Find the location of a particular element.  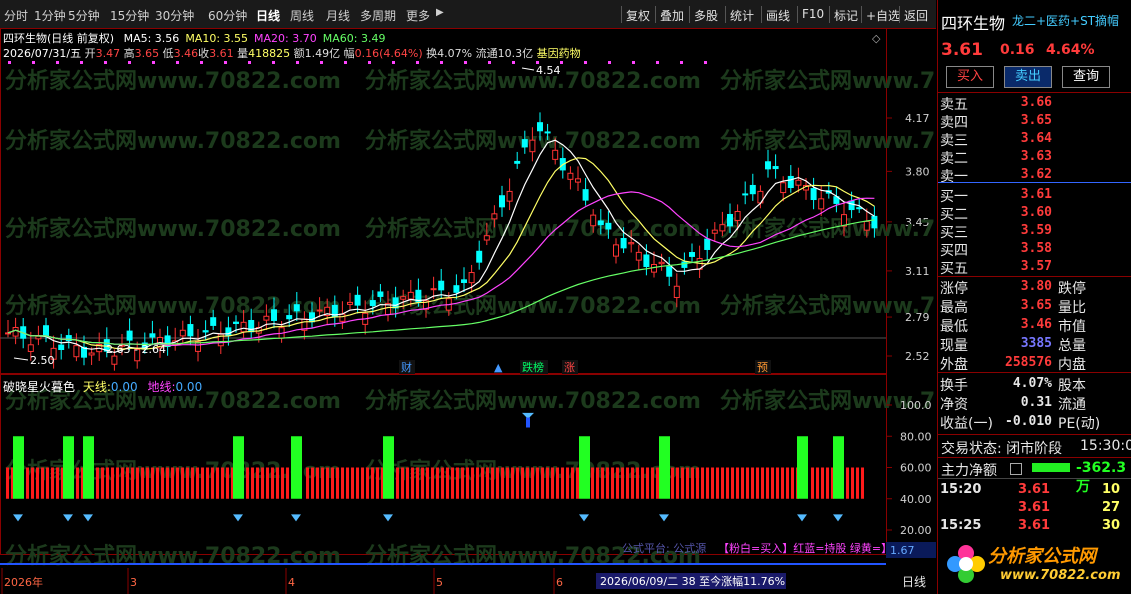

buy-button: 买入 is located at coordinates (970, 77).